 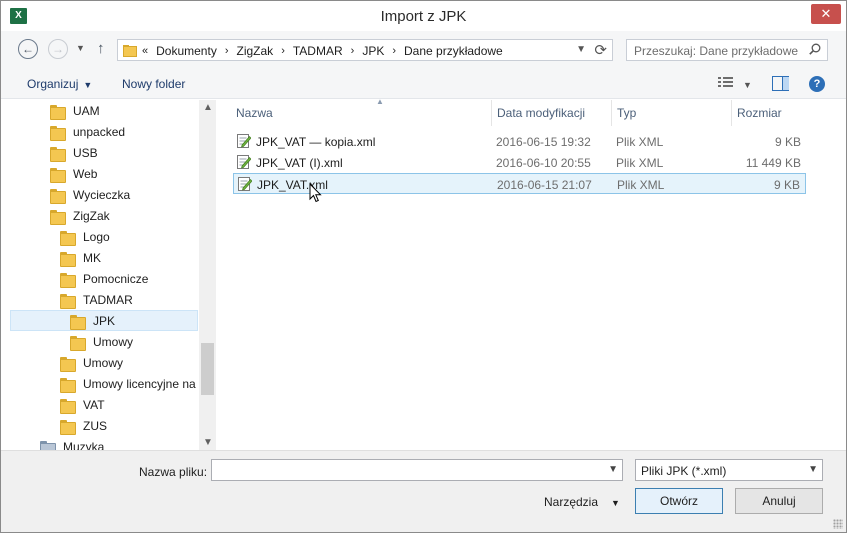 What do you see at coordinates (600, 50) in the screenshot?
I see `refresh-icon: ⟳` at bounding box center [600, 50].